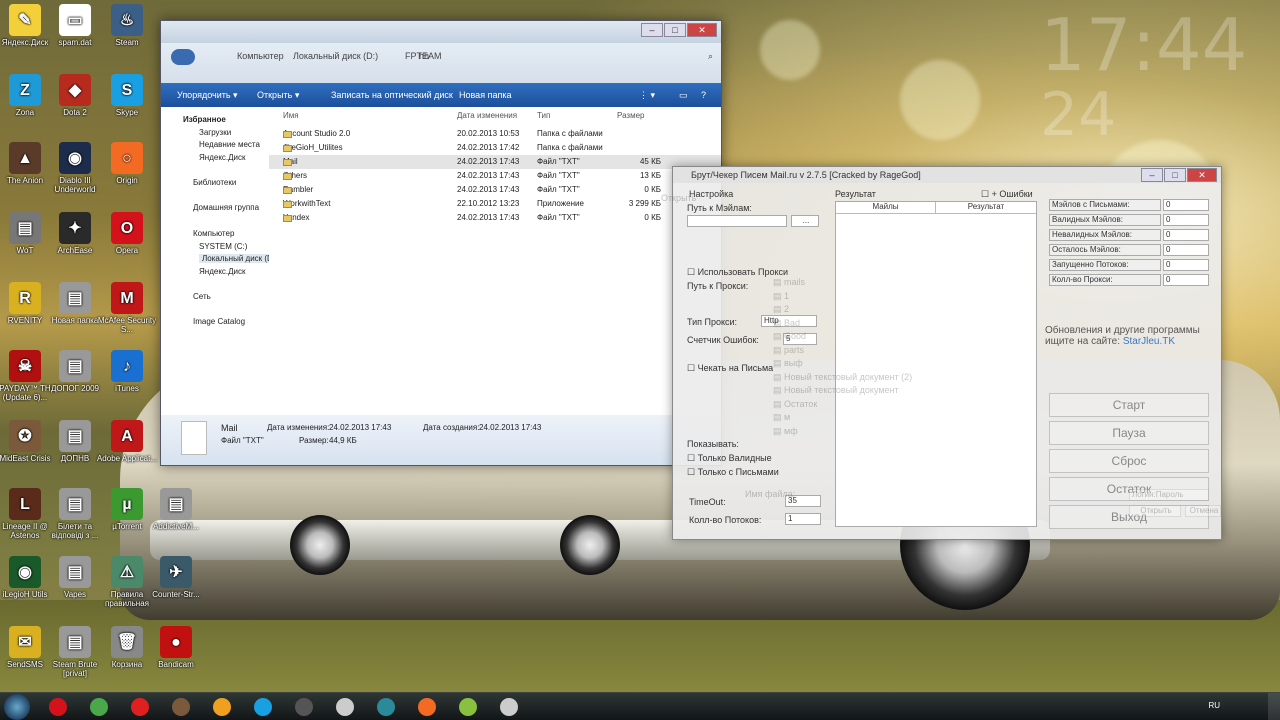  Describe the element at coordinates (127, 233) in the screenshot. I see `desktop-icon: O Opera` at that location.